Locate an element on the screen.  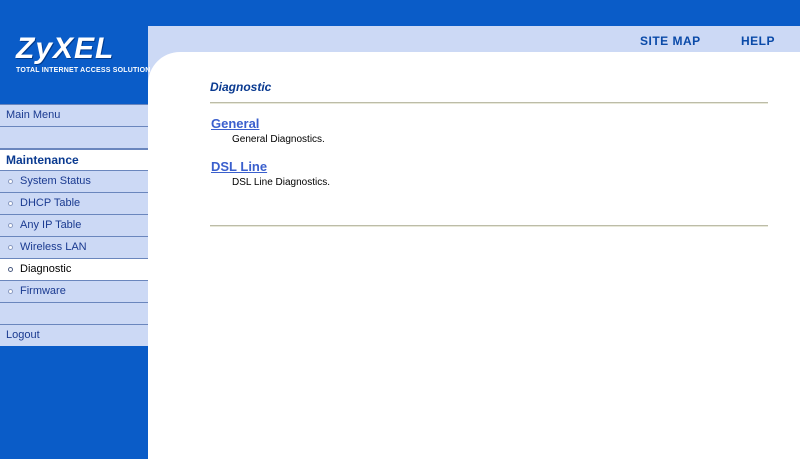
zyxel-logo: ZyXEL TOTAL INTERNET ACCESS SOLUTION is located at coordinates (75, 54).